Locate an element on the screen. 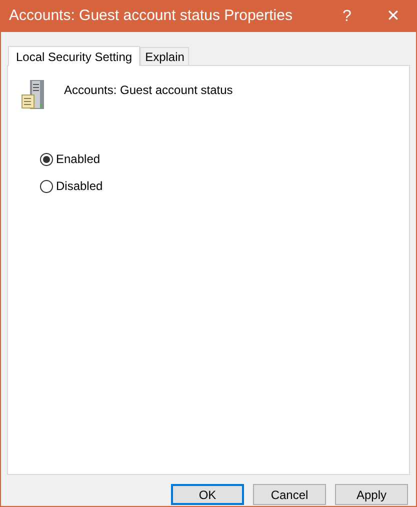 The image size is (417, 507). dialog-button: Cancel is located at coordinates (289, 494).